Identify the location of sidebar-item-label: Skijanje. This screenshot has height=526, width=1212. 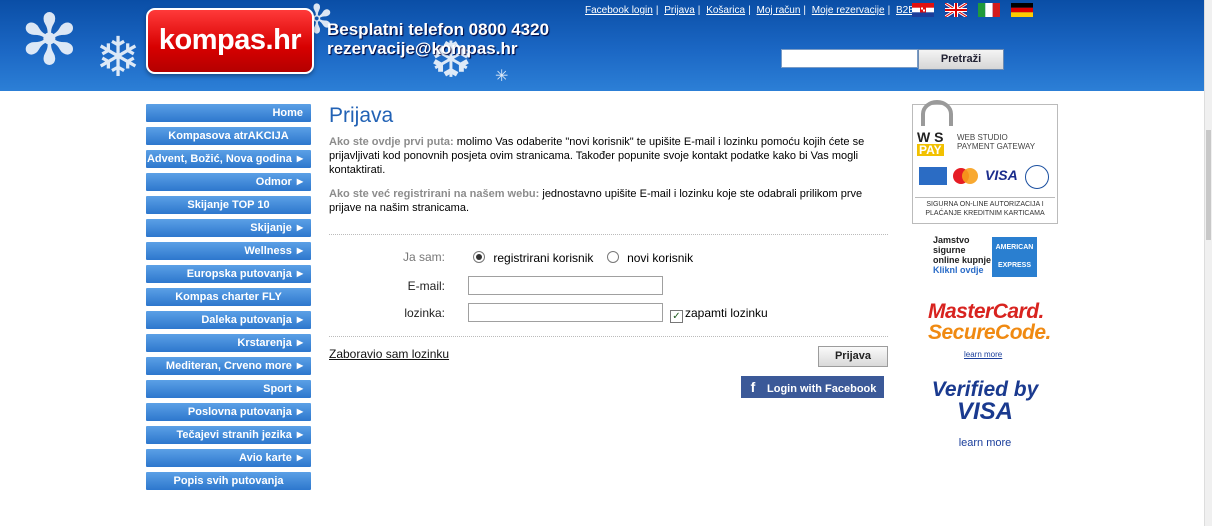
(271, 228).